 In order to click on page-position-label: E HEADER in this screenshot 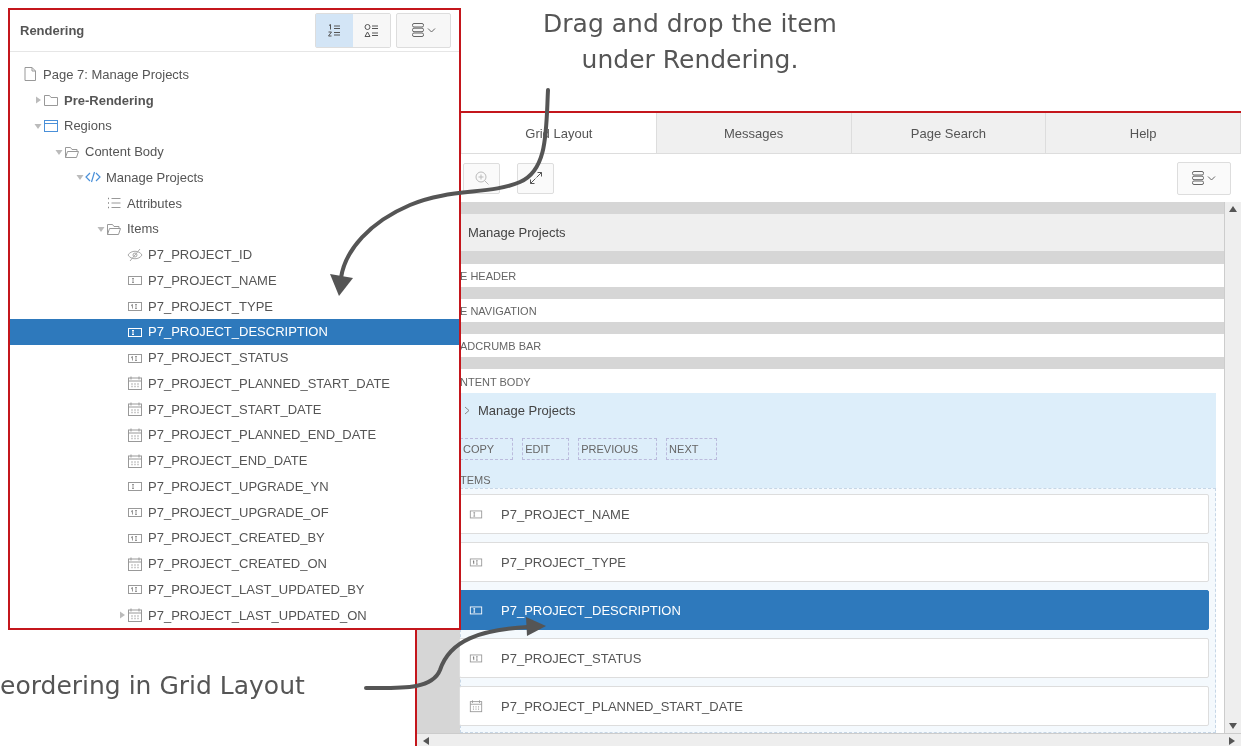, I will do `click(842, 275)`.